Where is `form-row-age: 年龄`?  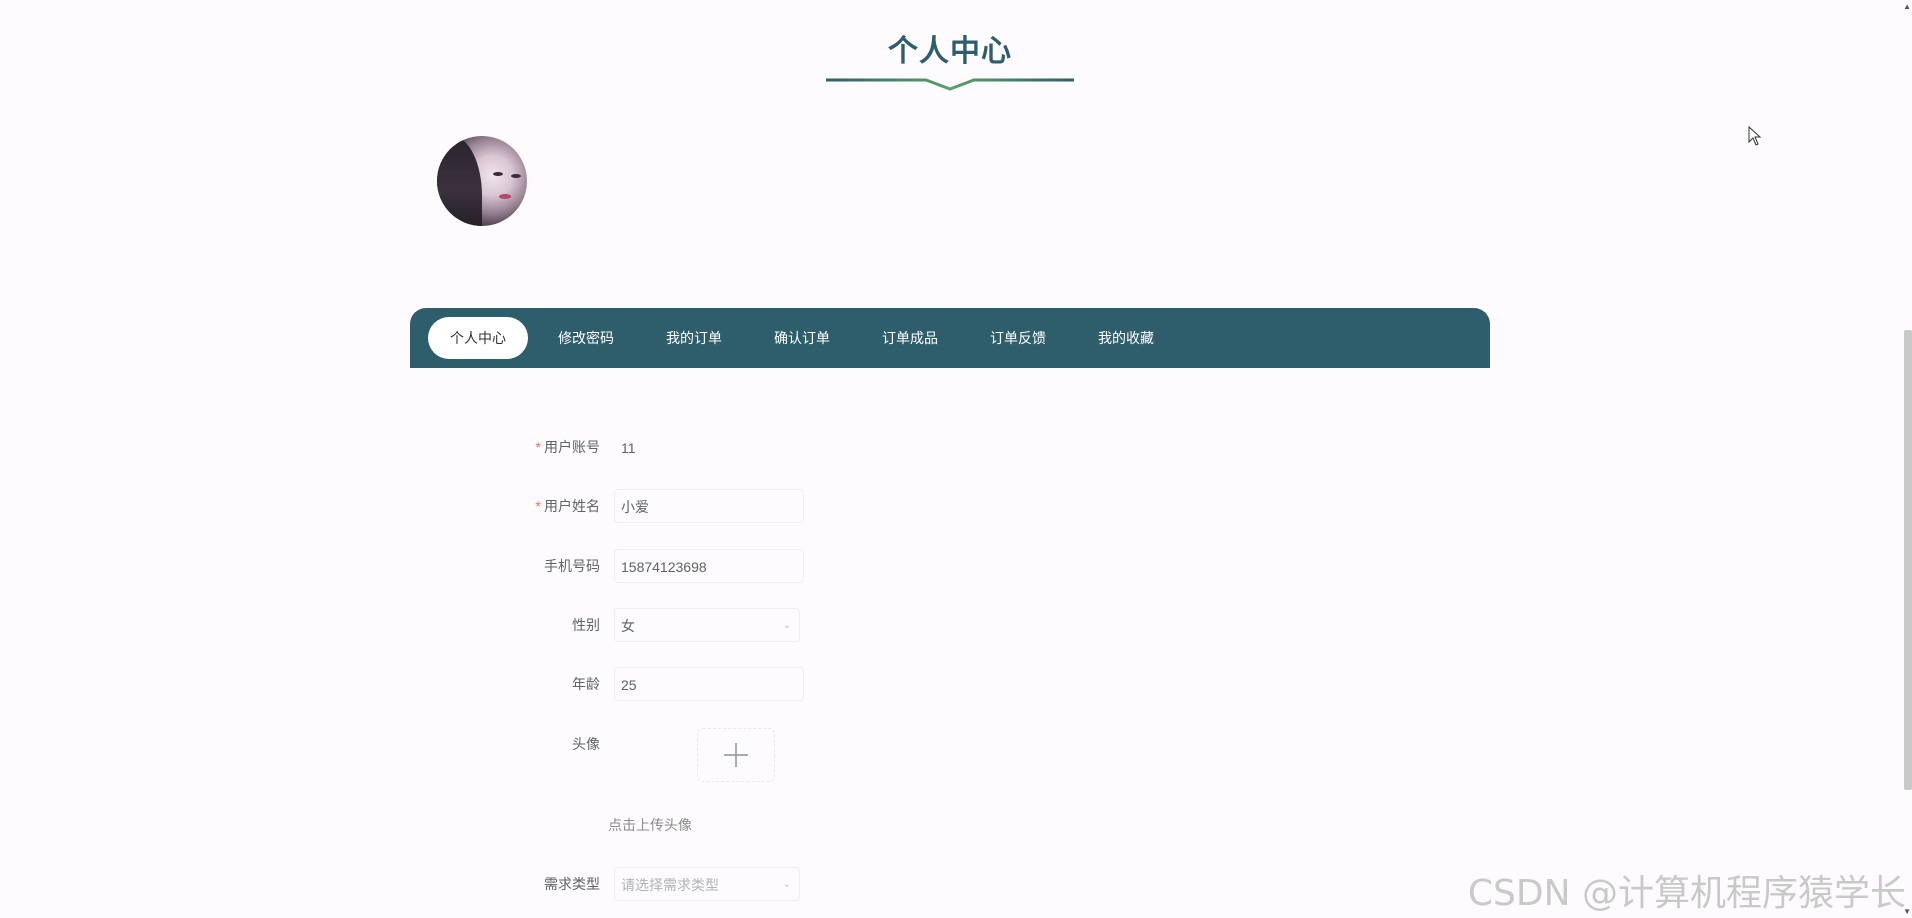
form-row-age: 年龄 is located at coordinates (300, 684).